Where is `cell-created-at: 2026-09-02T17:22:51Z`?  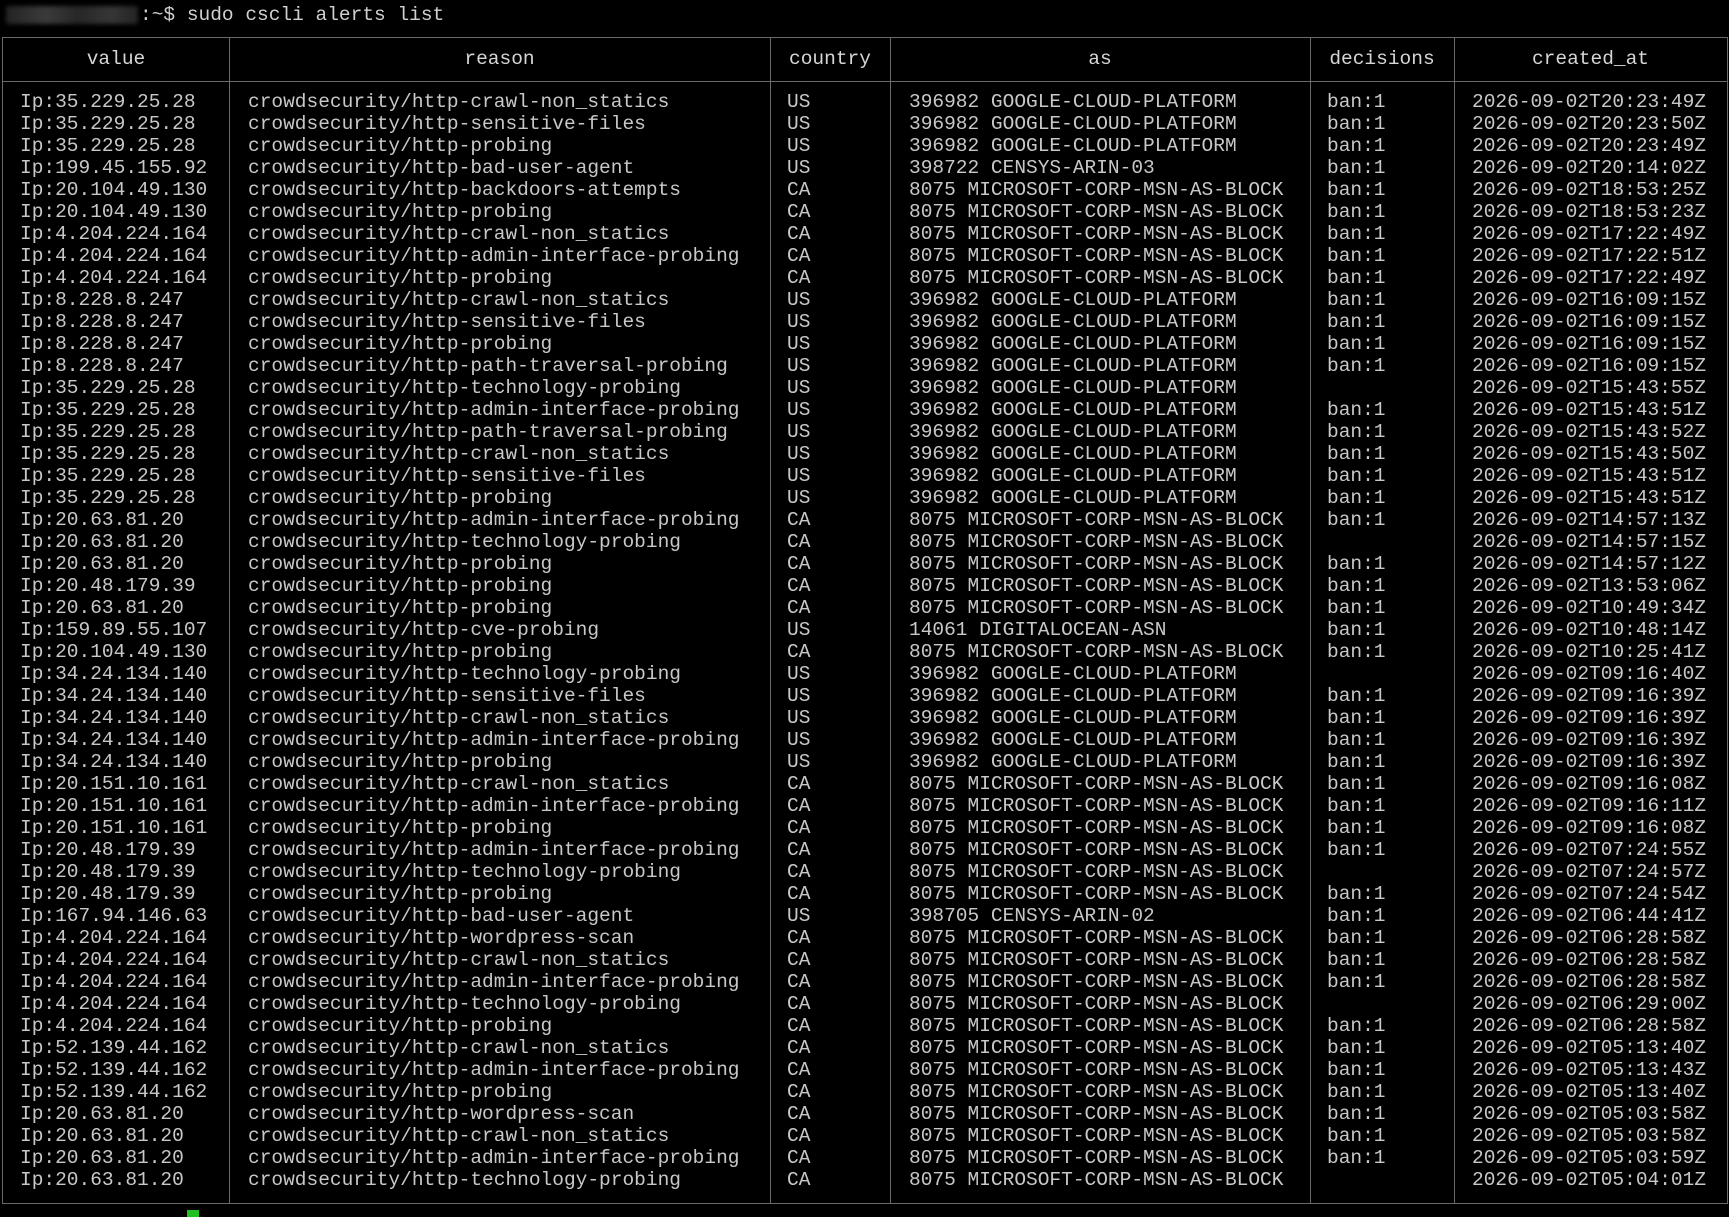
cell-created-at: 2026-09-02T17:22:51Z is located at coordinates (1589, 256).